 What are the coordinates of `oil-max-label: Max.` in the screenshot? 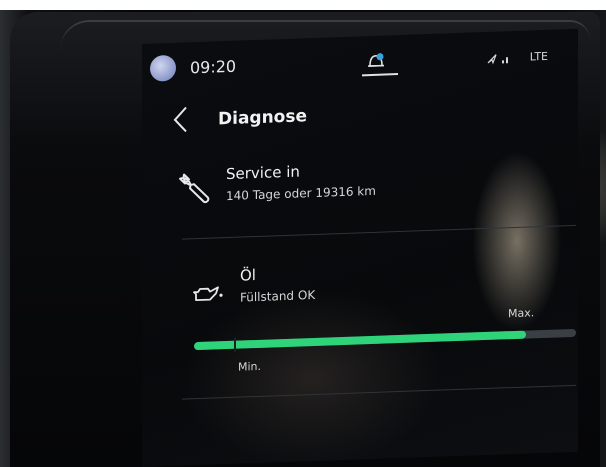 It's located at (521, 313).